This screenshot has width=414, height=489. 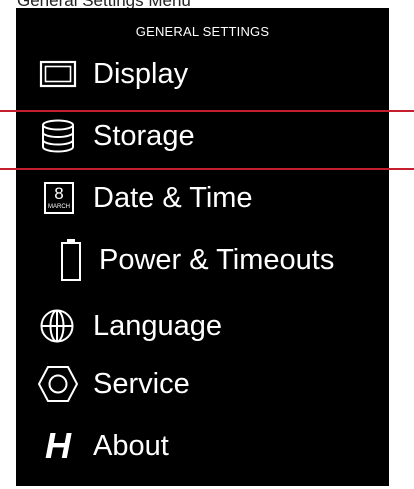 What do you see at coordinates (158, 326) in the screenshot?
I see `menu-item-label: Language` at bounding box center [158, 326].